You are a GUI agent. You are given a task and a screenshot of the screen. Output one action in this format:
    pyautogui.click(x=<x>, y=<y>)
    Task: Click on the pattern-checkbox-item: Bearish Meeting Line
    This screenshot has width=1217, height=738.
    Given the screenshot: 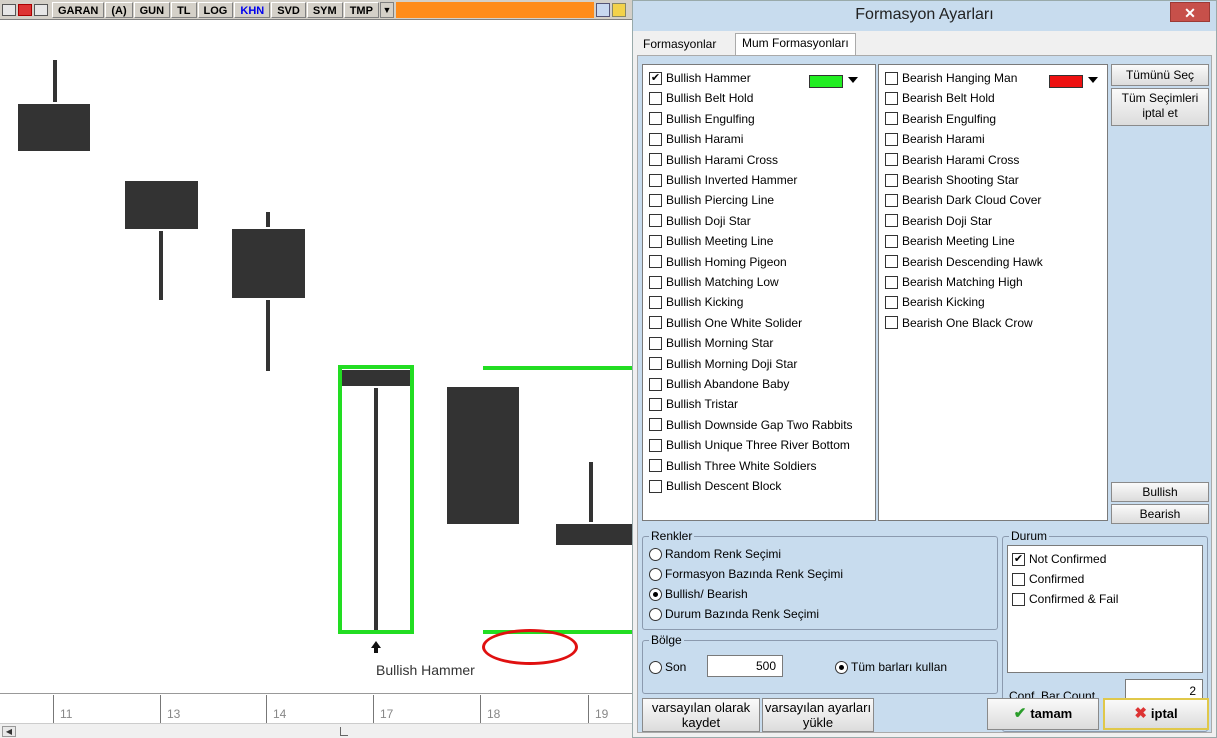 What is the action you would take?
    pyautogui.click(x=950, y=241)
    